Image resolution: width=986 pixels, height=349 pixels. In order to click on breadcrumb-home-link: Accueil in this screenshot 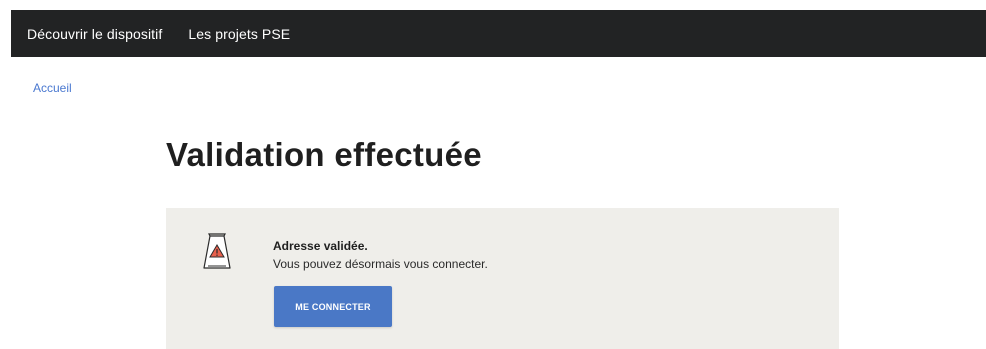, I will do `click(52, 88)`.